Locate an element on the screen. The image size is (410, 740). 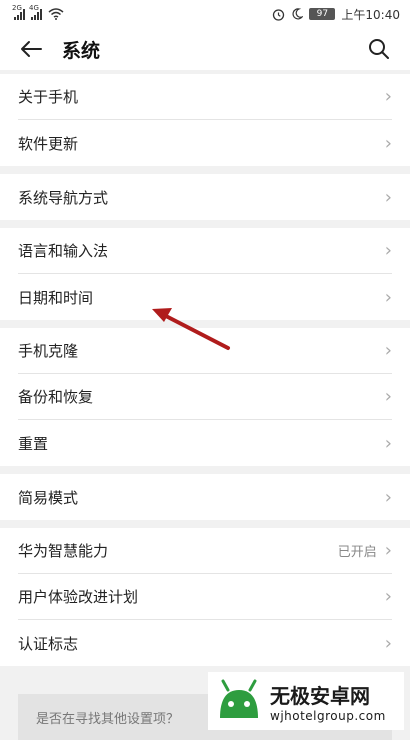
settings-item-backup-restore: 备份和恢复 › is located at coordinates (205, 397).